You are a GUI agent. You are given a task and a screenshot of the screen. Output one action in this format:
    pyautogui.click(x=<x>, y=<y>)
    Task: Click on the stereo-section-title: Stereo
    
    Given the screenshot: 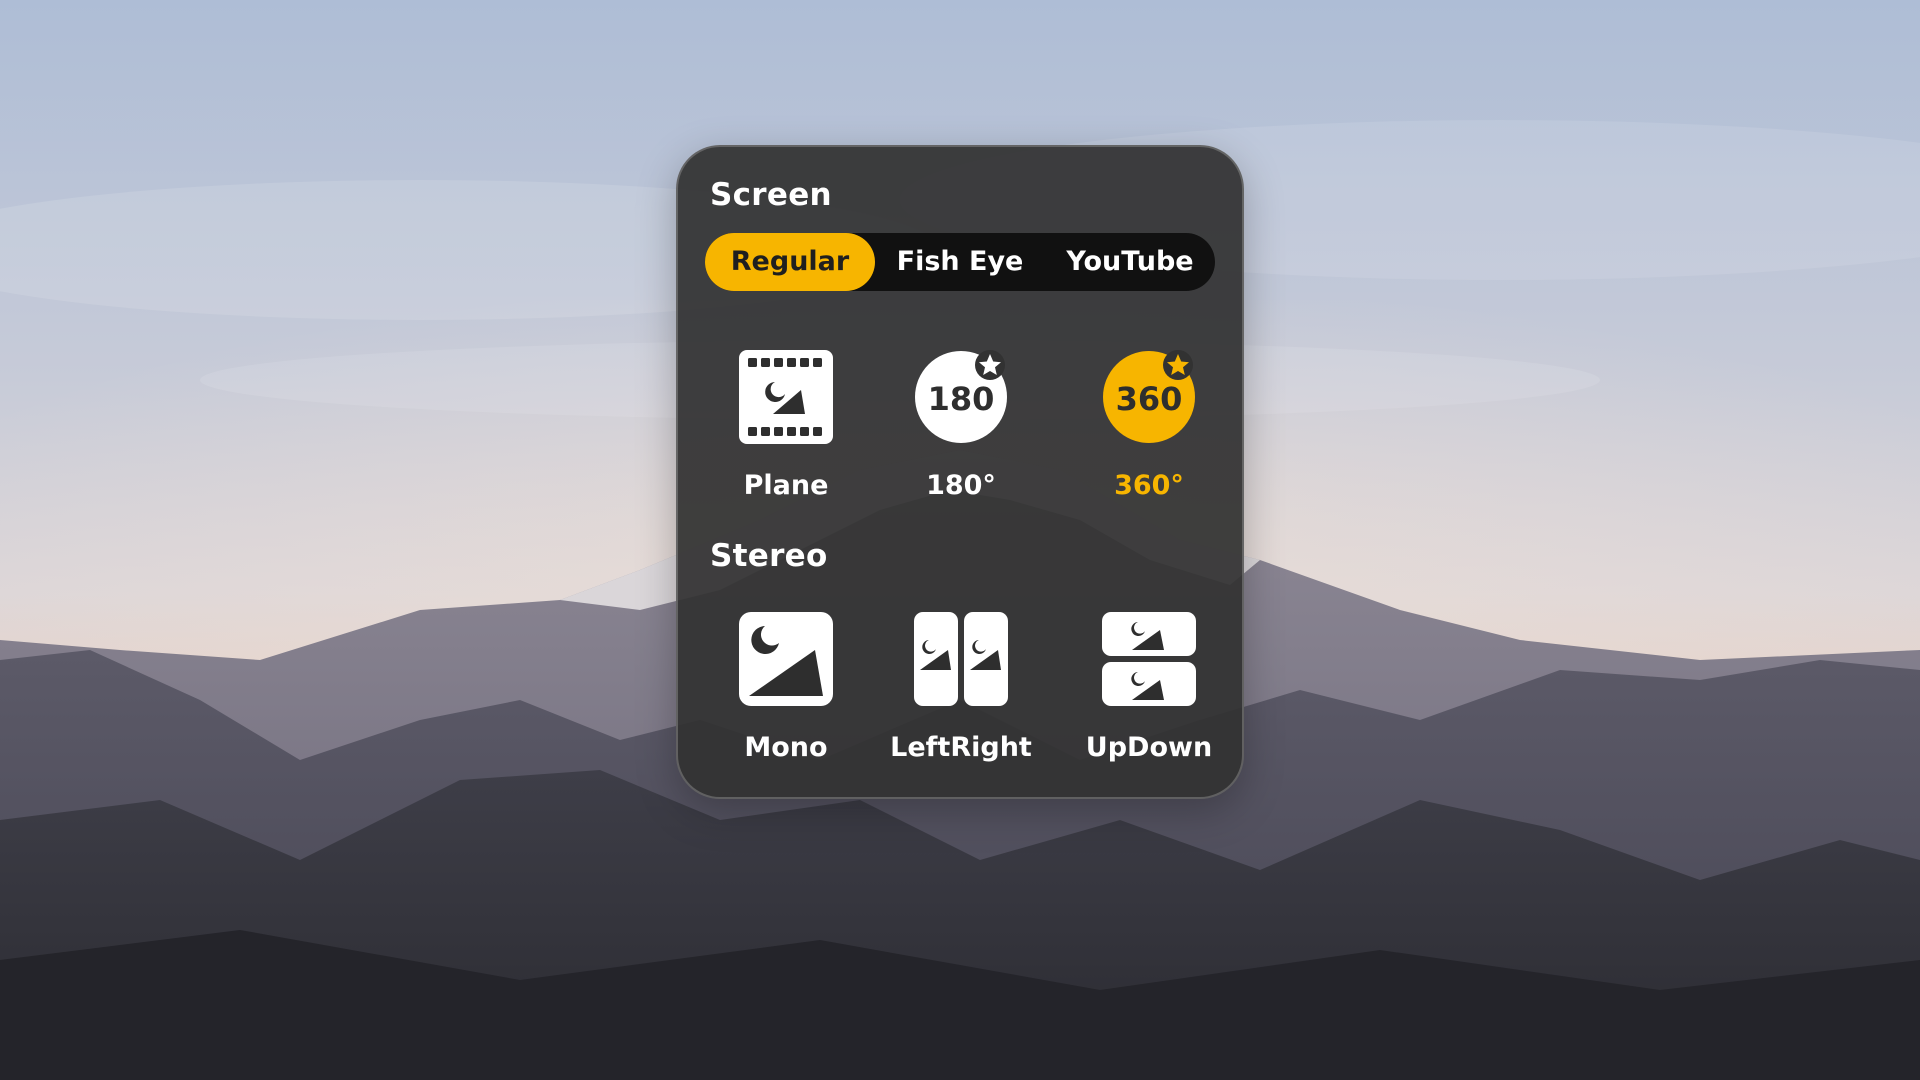 What is the action you would take?
    pyautogui.click(x=769, y=556)
    